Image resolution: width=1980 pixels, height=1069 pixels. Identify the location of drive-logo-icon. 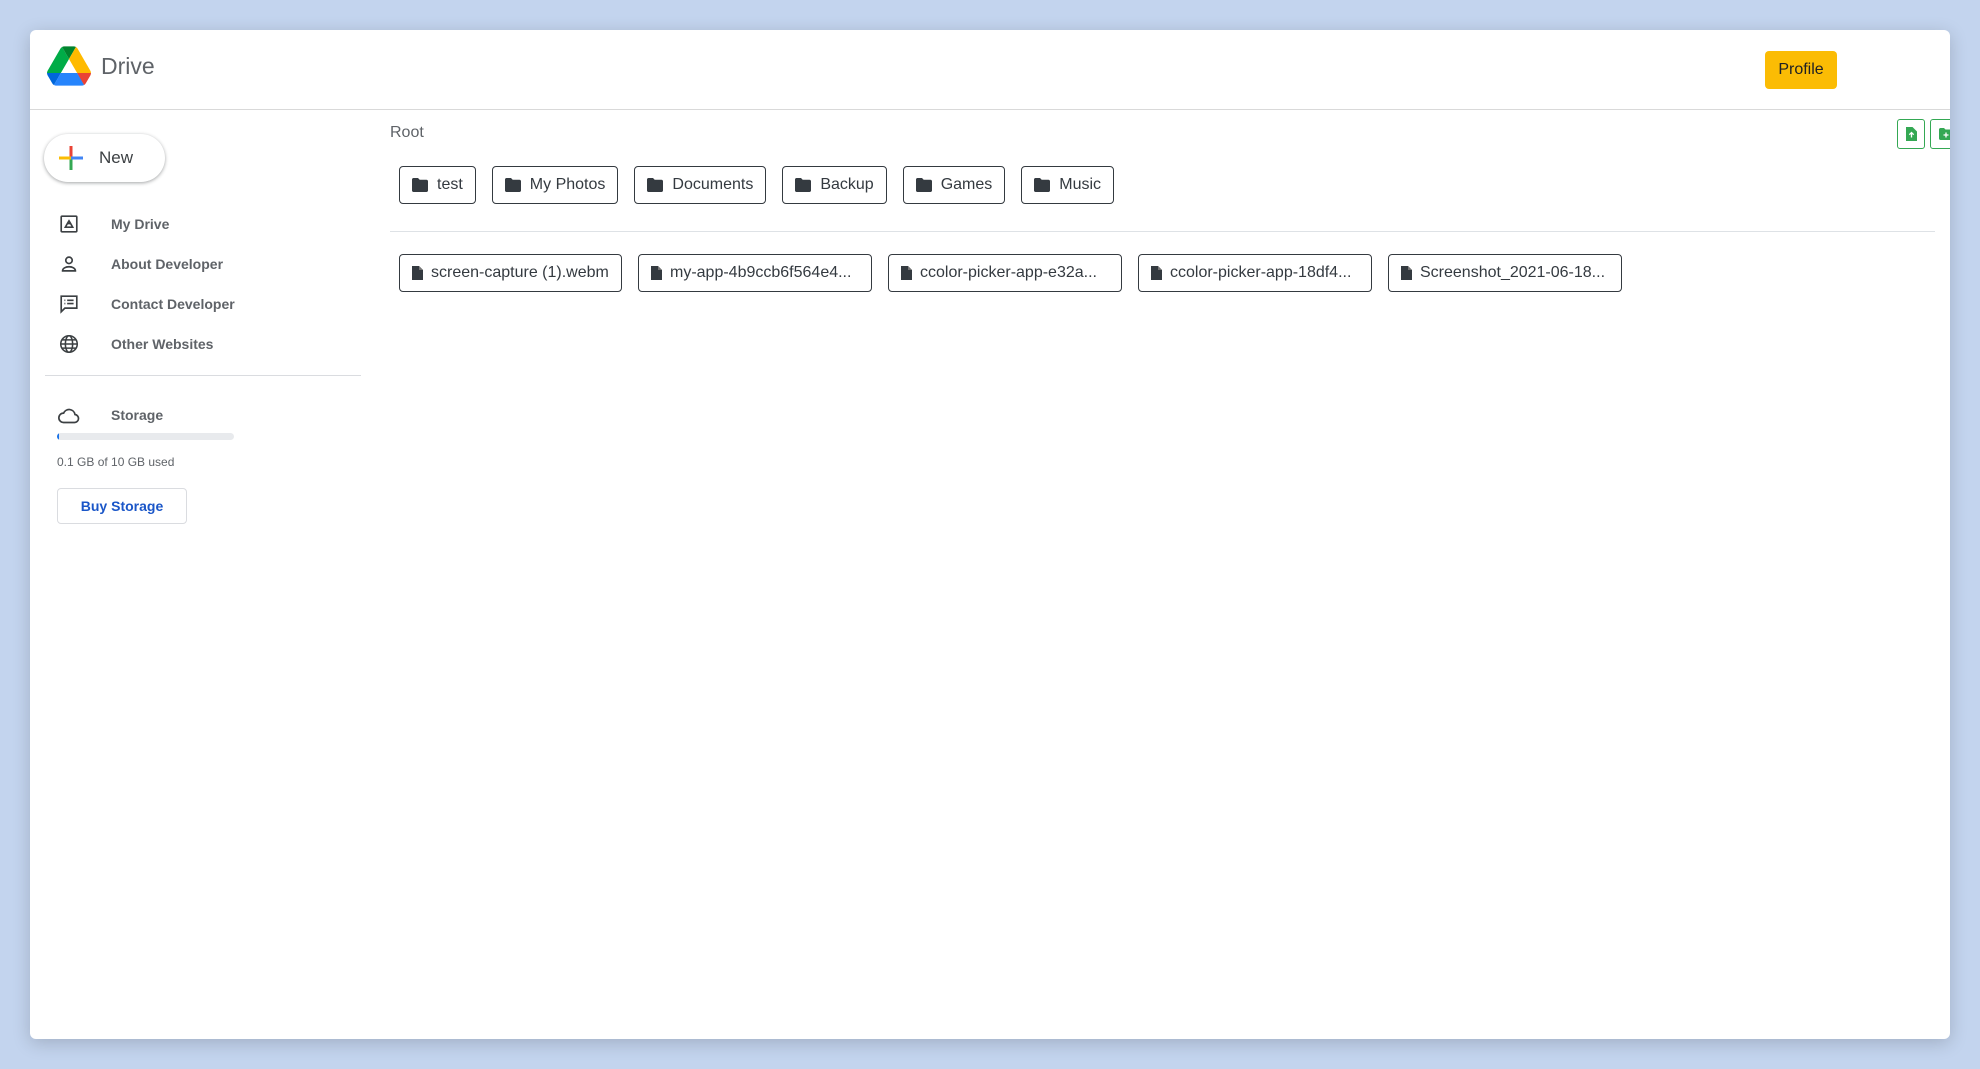
(69, 66).